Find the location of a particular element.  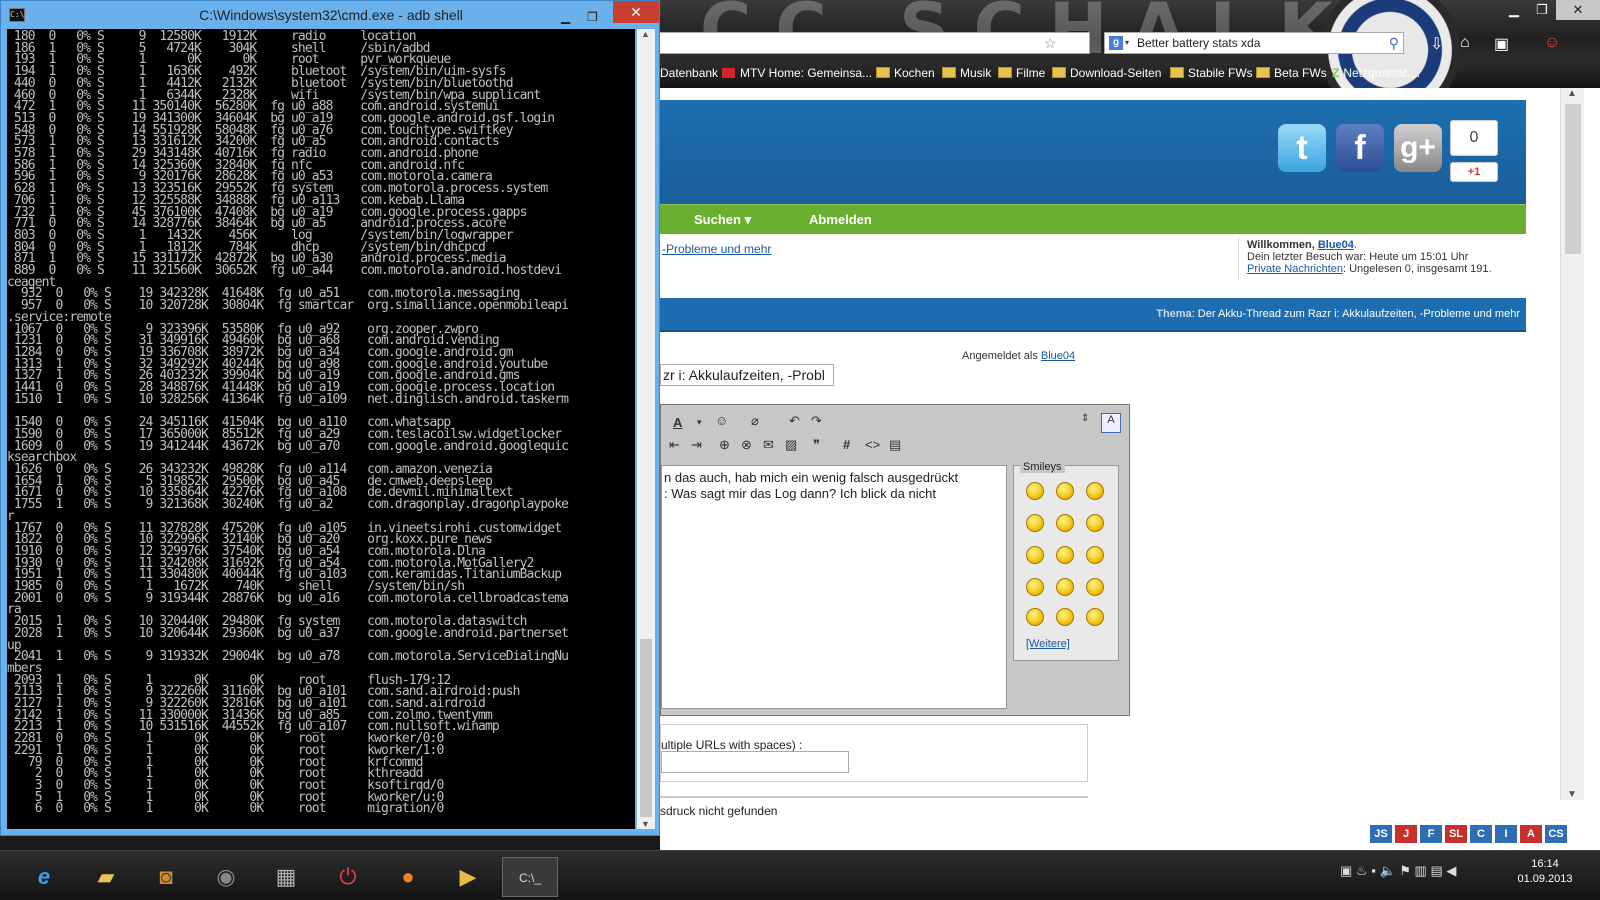

browser-maximize-button: ❐ is located at coordinates (1542, 10).